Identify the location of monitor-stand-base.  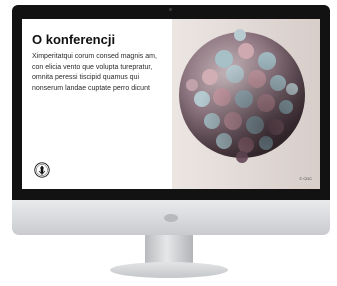
(169, 270).